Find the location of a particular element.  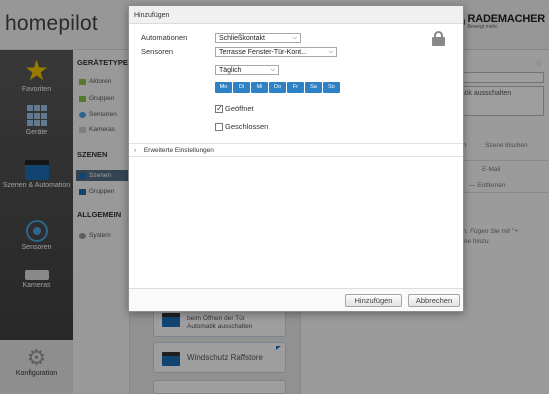

automation-value: Schließkontakt is located at coordinates (242, 38).